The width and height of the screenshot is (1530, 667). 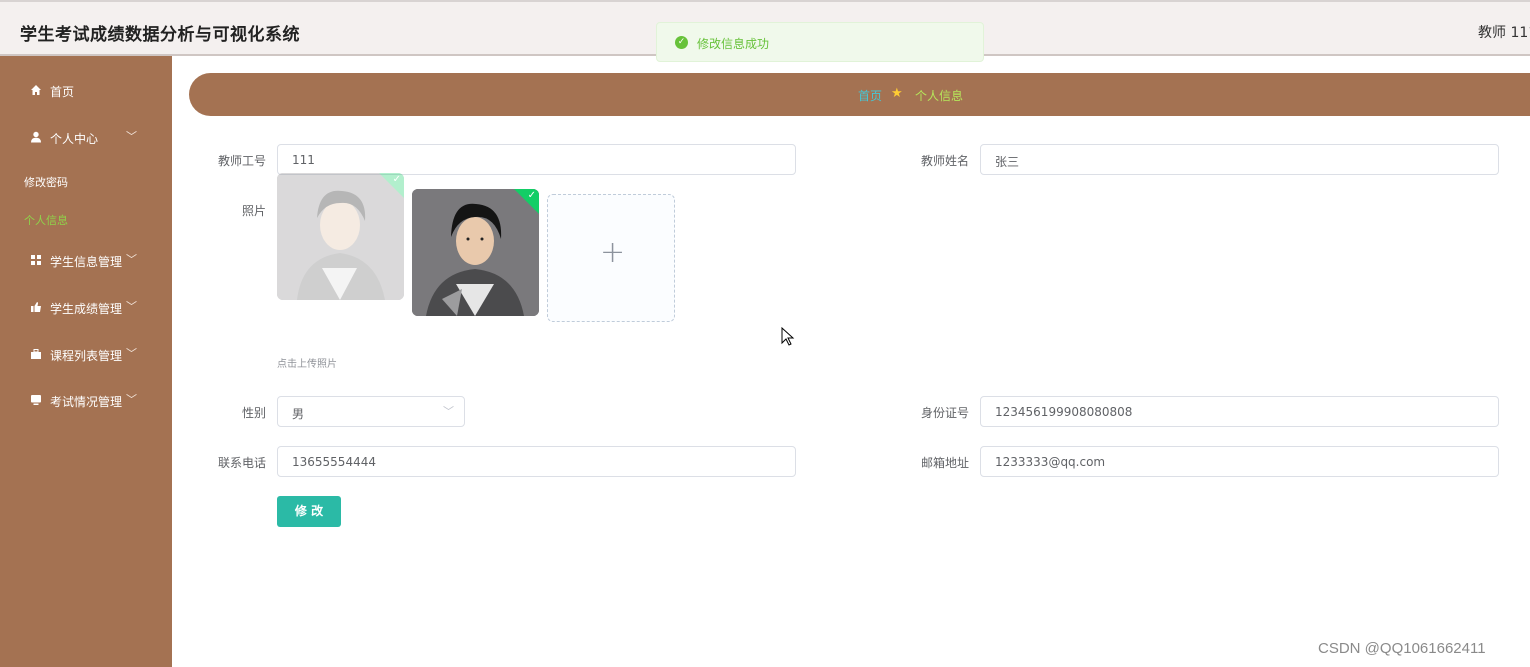 I want to click on sidebar-item-label: 课程列表管理, so click(x=86, y=356).